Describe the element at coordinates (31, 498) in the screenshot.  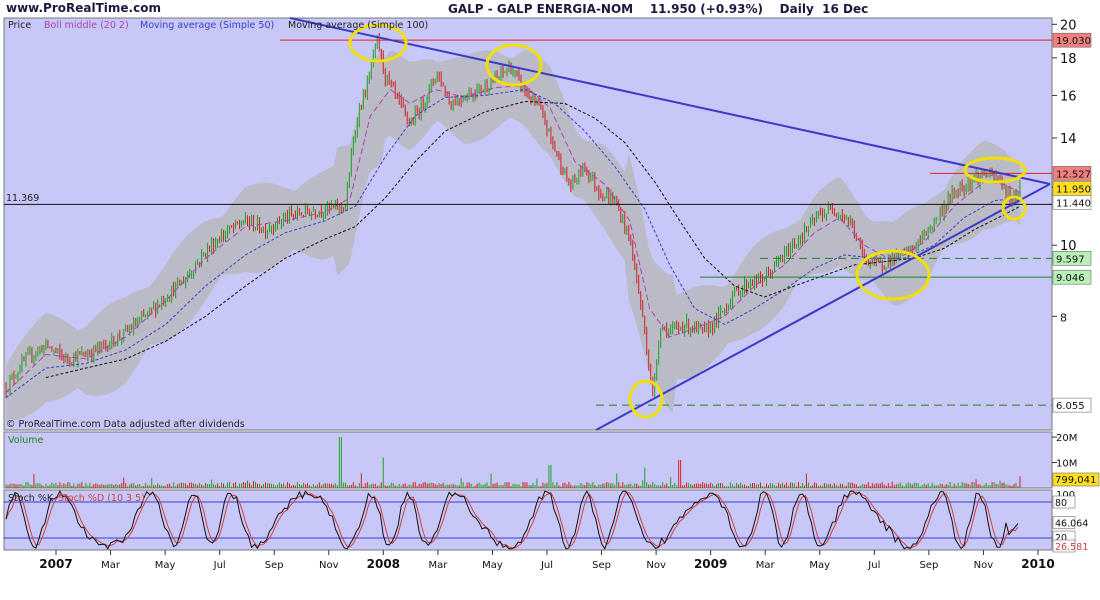
I see `legend-stoch-k: Stoch %K` at that location.